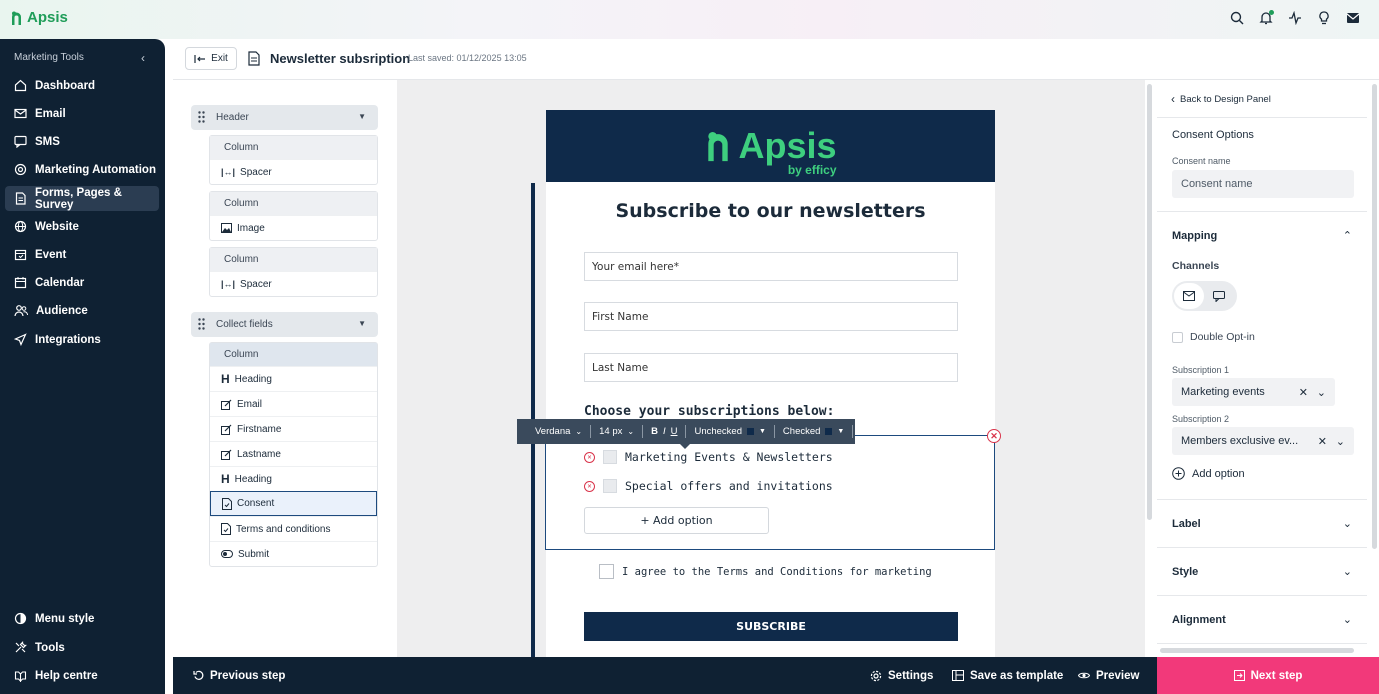 The image size is (1379, 694). What do you see at coordinates (1149, 302) in the screenshot?
I see `canvas-scrollbar` at bounding box center [1149, 302].